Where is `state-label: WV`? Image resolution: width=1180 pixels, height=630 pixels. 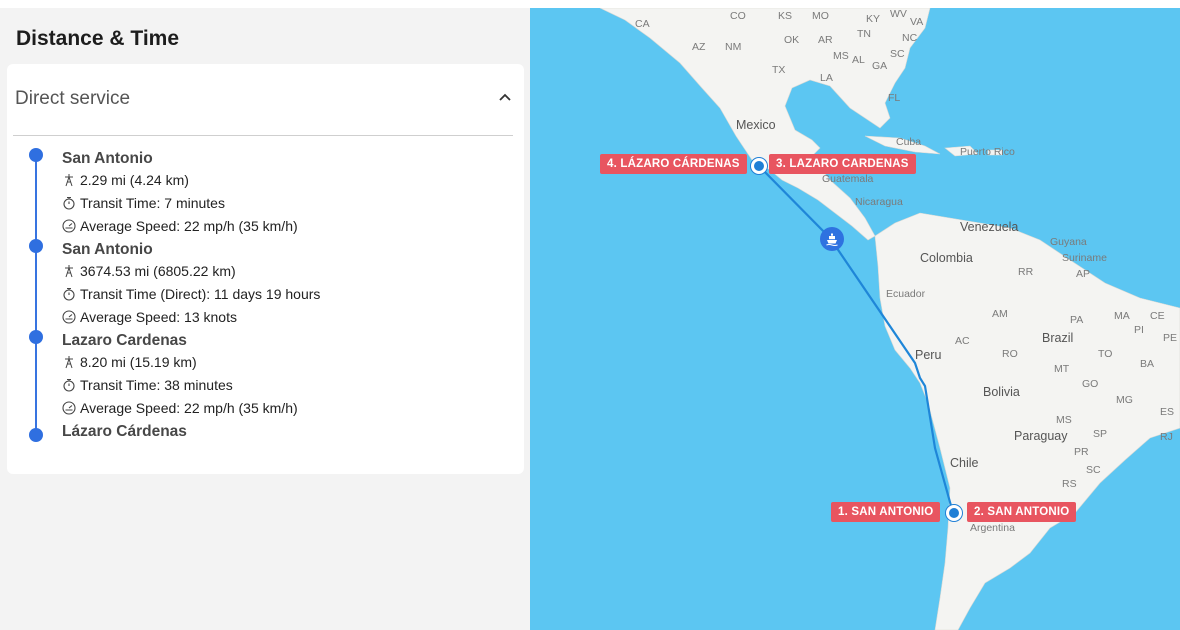 state-label: WV is located at coordinates (898, 14).